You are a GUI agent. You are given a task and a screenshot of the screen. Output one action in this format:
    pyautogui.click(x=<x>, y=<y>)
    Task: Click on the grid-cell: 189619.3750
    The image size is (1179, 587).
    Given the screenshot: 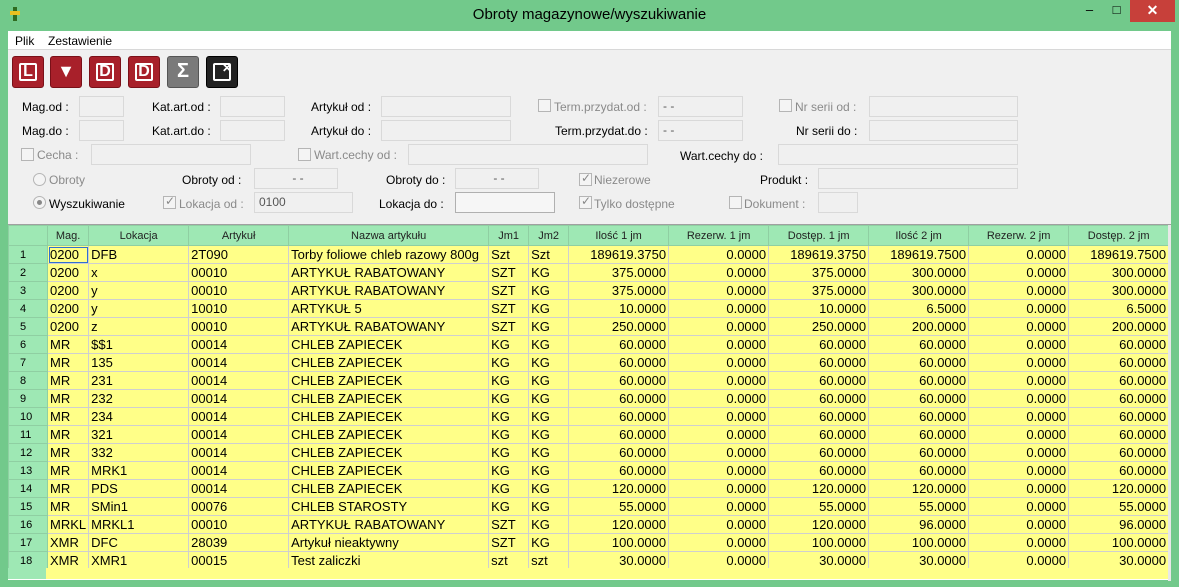 What is the action you would take?
    pyautogui.click(x=819, y=254)
    